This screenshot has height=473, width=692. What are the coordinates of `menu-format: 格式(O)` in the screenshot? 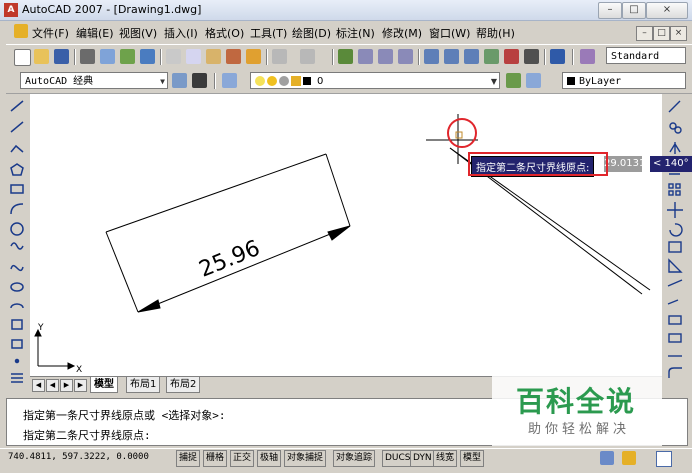 It's located at (224, 33).